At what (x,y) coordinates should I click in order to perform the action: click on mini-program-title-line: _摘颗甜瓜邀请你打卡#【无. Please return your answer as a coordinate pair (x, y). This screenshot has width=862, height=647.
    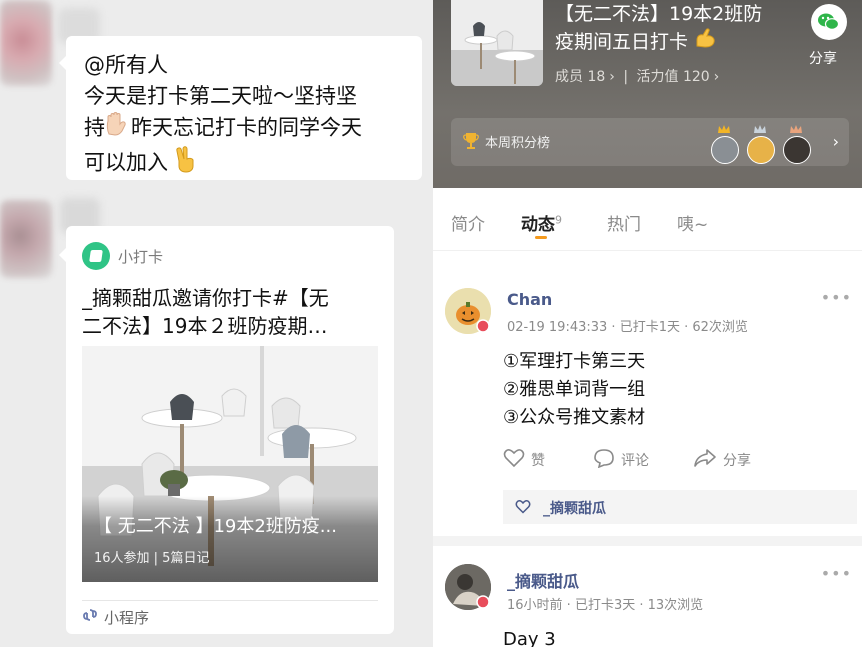
    Looking at the image, I should click on (205, 298).